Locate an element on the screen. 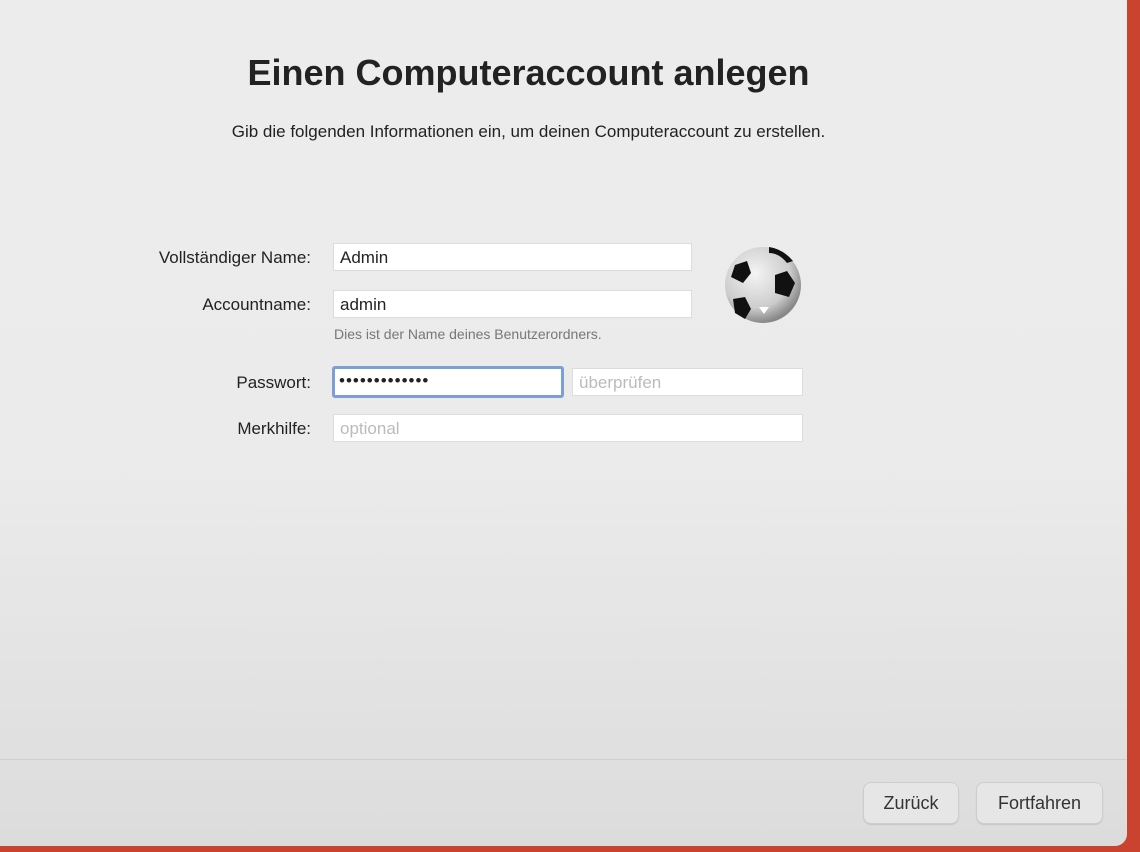 This screenshot has width=1140, height=852. hint-label: Merkhilfe: is located at coordinates (274, 428).